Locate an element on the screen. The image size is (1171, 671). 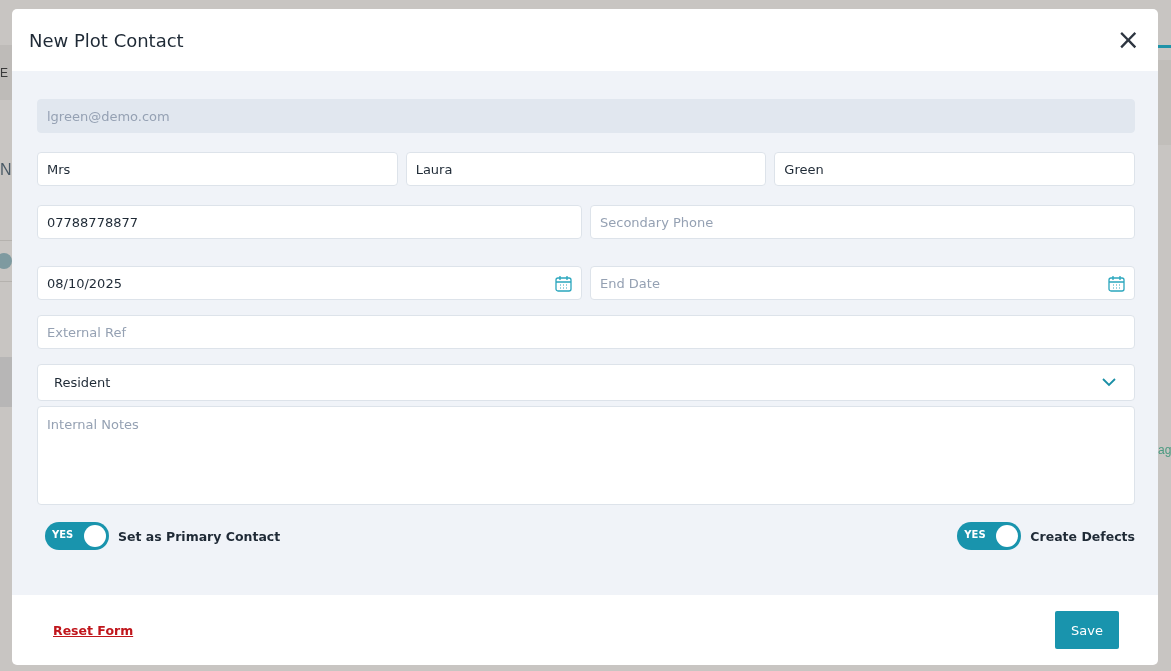
chevron-down-icon is located at coordinates (1109, 382).